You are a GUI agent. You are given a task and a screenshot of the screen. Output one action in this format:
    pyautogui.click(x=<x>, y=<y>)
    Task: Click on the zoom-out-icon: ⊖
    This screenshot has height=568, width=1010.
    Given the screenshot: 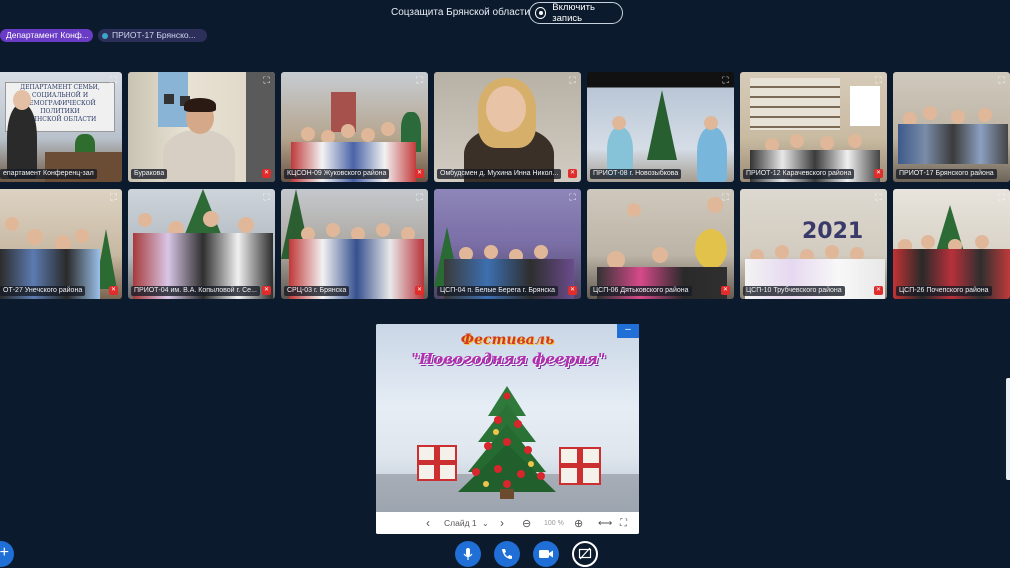 What is the action you would take?
    pyautogui.click(x=526, y=523)
    